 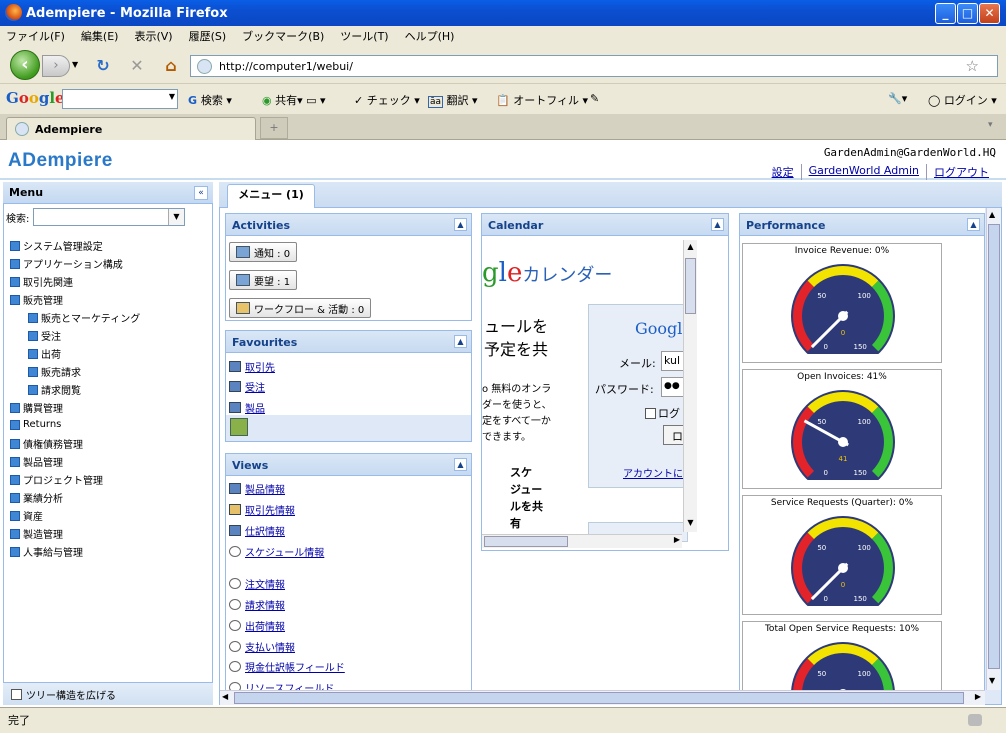 What do you see at coordinates (171, 66) in the screenshot?
I see `home-icon: ⌂` at bounding box center [171, 66].